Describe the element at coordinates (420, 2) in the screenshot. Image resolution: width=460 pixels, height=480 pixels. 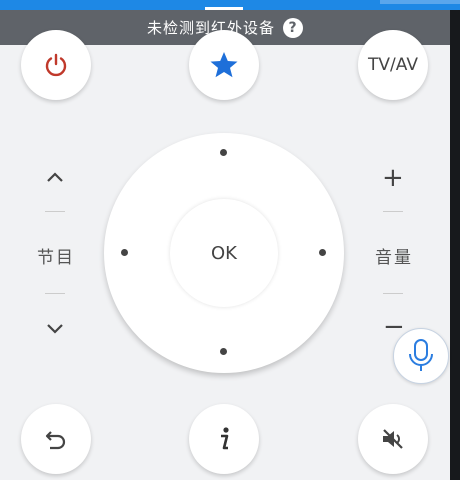
I see `tab-bar-right` at that location.